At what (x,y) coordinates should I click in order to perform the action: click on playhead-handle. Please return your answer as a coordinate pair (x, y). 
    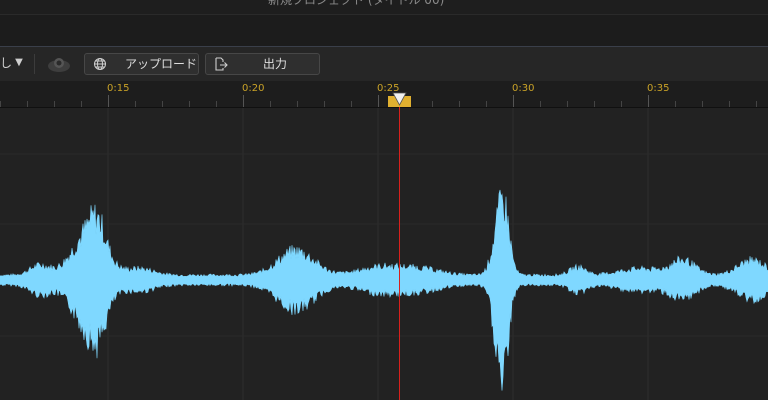
    Looking at the image, I should click on (399, 99).